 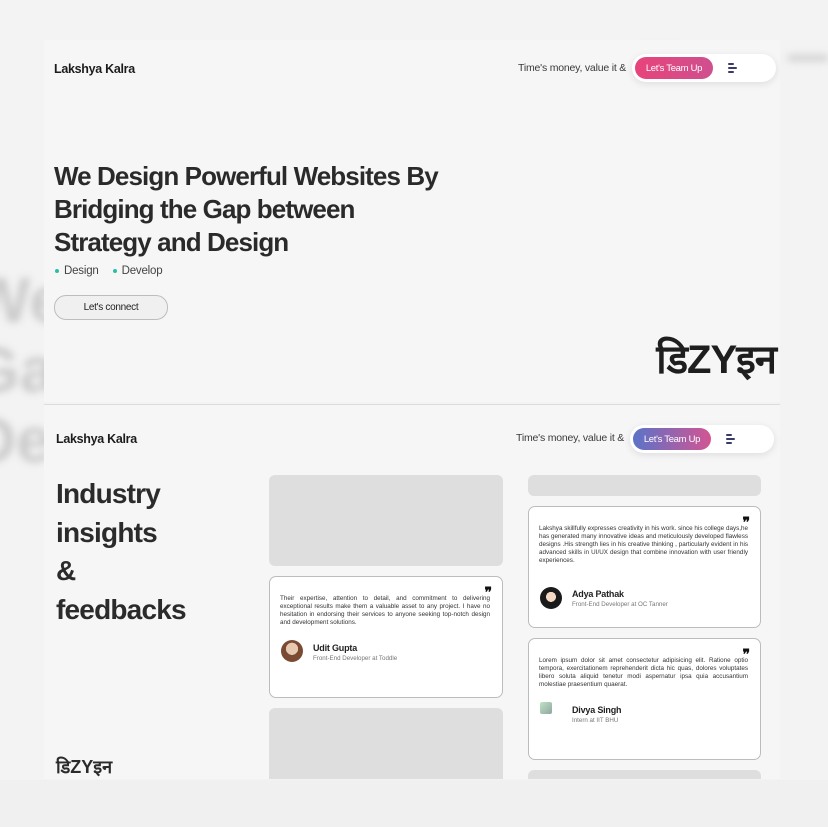 I want to click on service-item: Develop, so click(x=137, y=271).